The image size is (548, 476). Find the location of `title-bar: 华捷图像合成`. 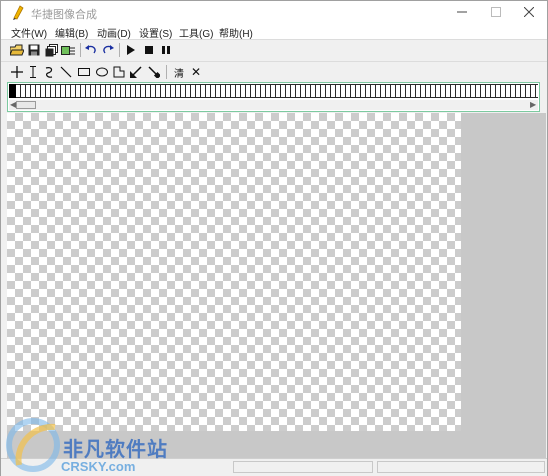

title-bar: 华捷图像合成 is located at coordinates (274, 12).